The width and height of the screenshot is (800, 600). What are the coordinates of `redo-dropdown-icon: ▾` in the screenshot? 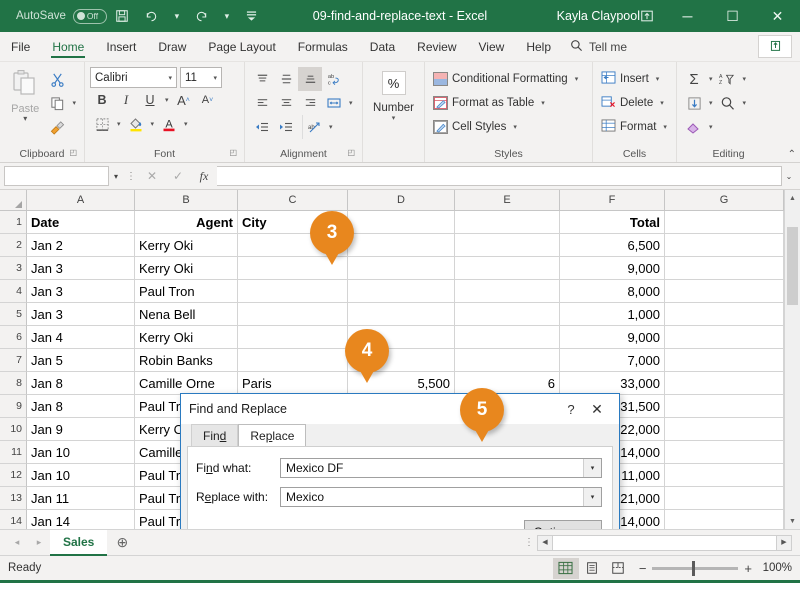 It's located at (227, 16).